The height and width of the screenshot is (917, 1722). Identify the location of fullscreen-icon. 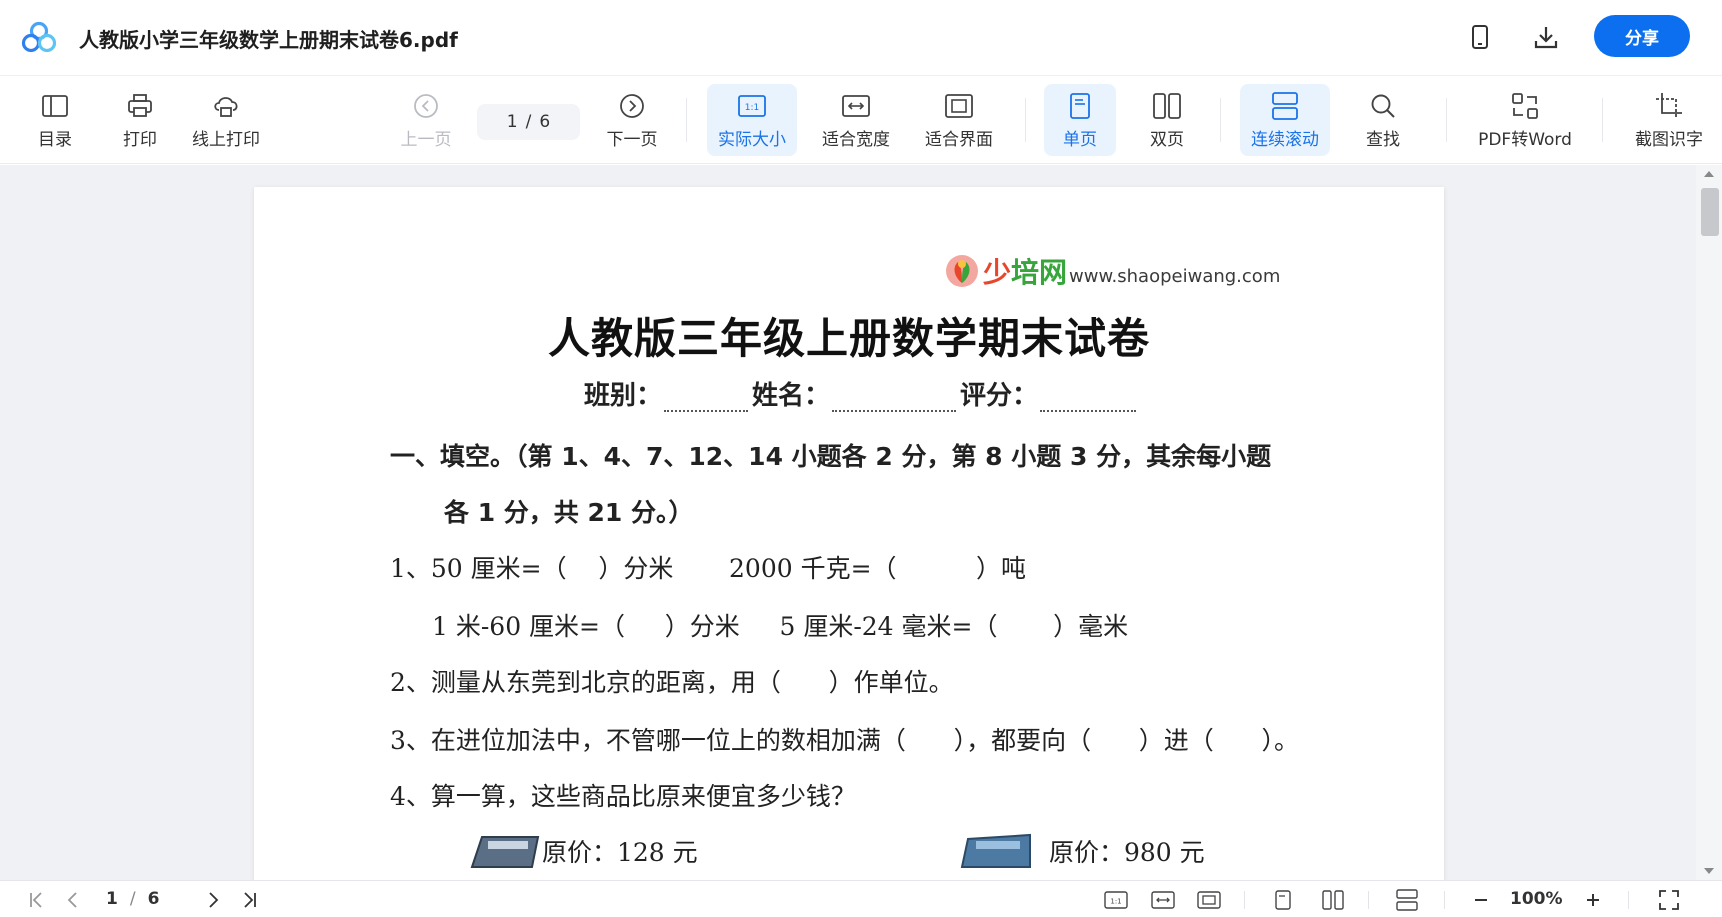
(1669, 900).